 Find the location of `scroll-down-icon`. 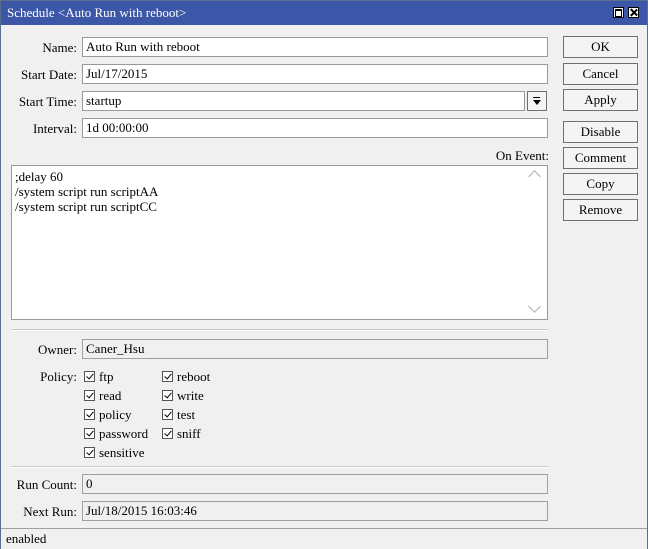

scroll-down-icon is located at coordinates (534, 306).